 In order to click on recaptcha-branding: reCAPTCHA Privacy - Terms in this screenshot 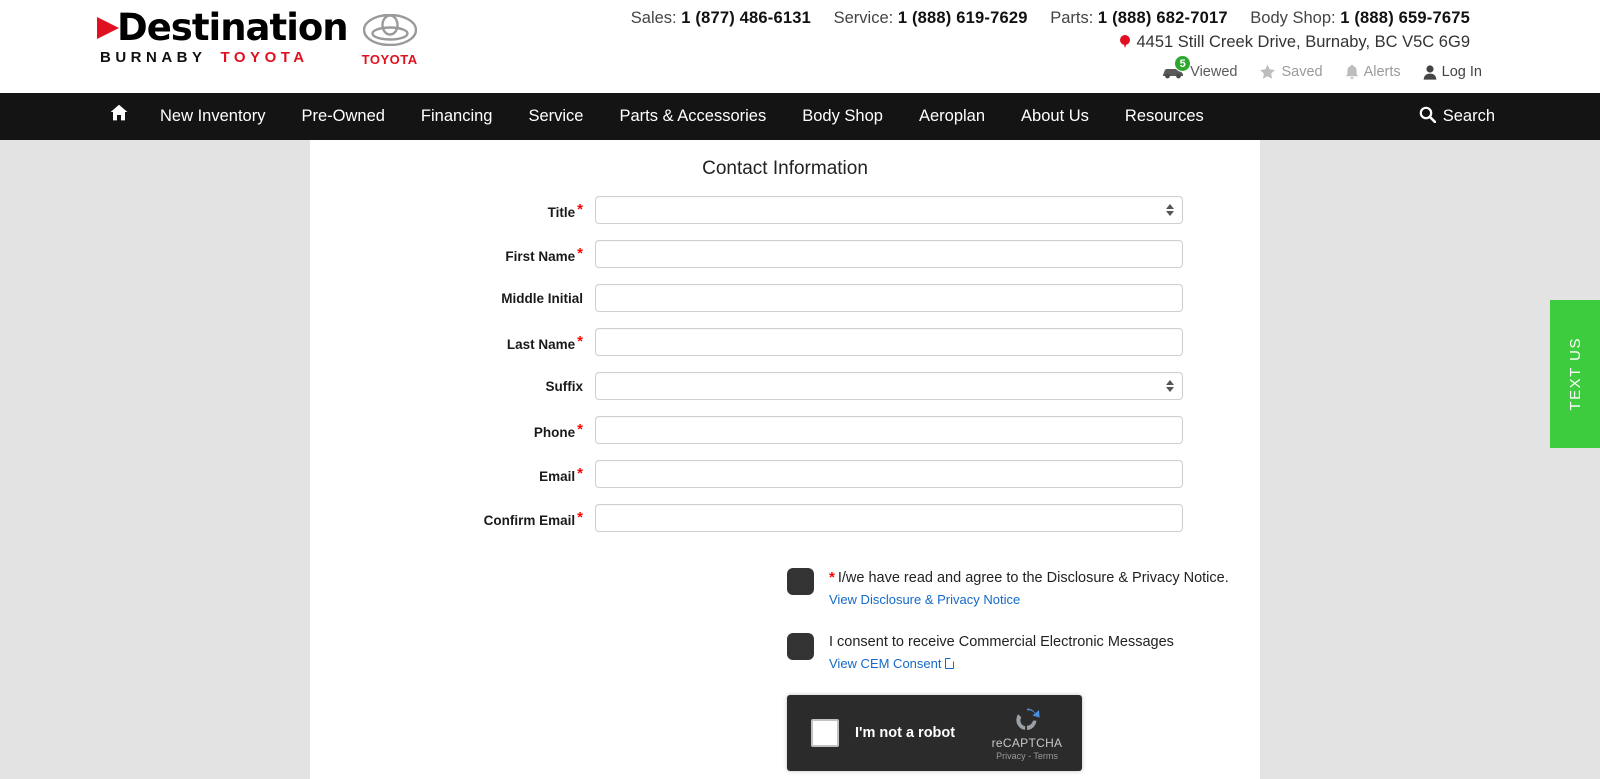, I will do `click(1027, 733)`.